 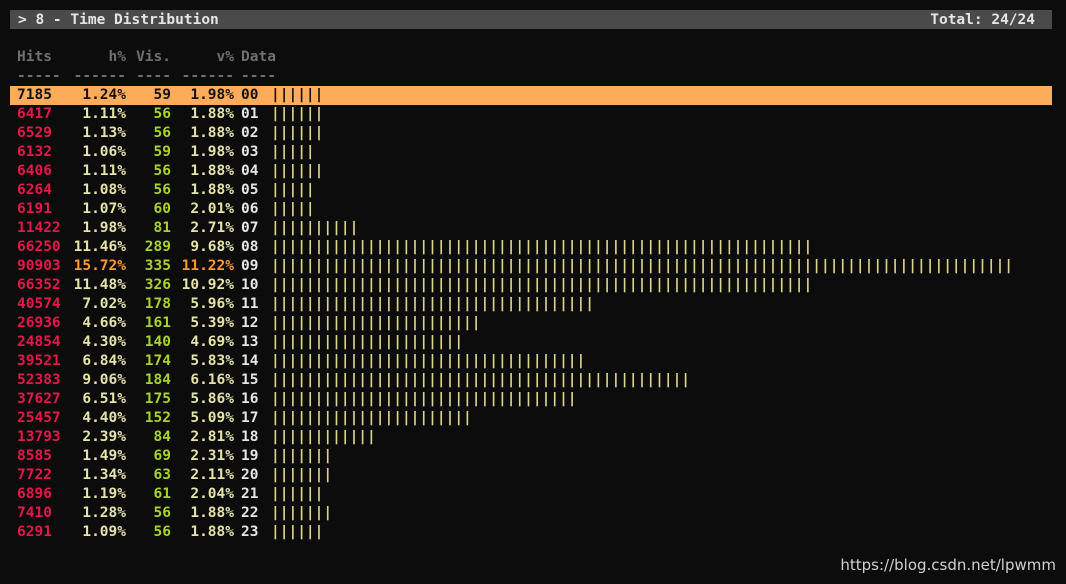 What do you see at coordinates (531, 209) in the screenshot?
I see `table-row: 6191 1.07% 60 2.01% 06 |||||` at bounding box center [531, 209].